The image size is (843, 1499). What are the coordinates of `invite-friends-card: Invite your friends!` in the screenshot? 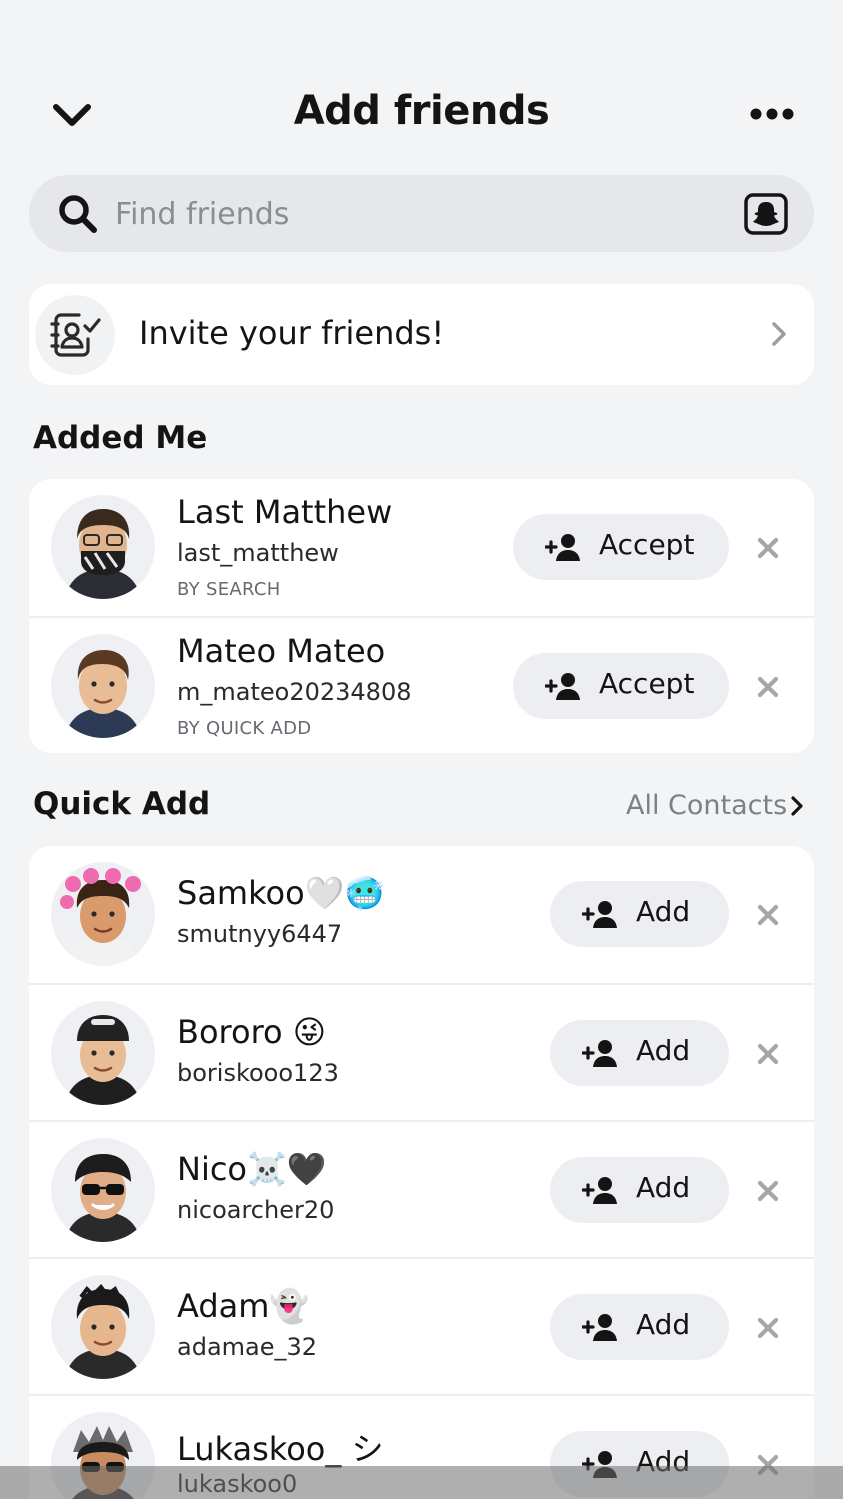 It's located at (421, 334).